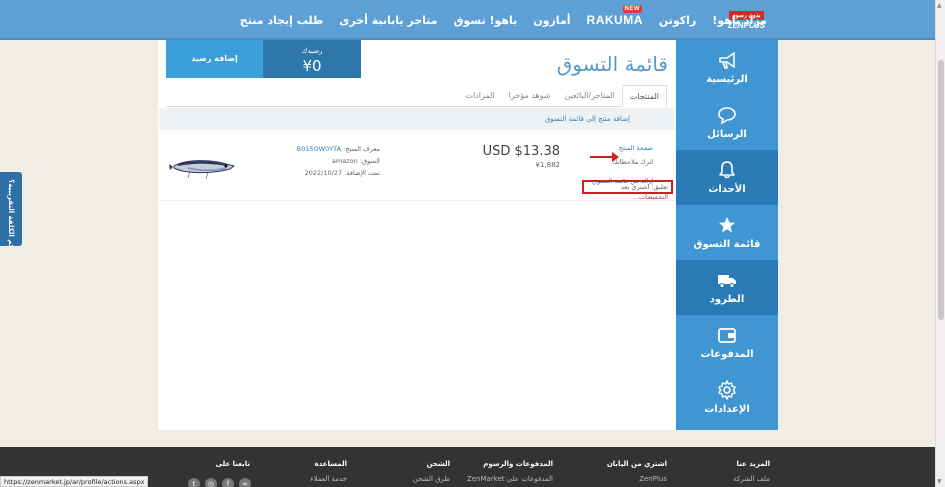  What do you see at coordinates (727, 390) in the screenshot?
I see `gear-icon` at bounding box center [727, 390].